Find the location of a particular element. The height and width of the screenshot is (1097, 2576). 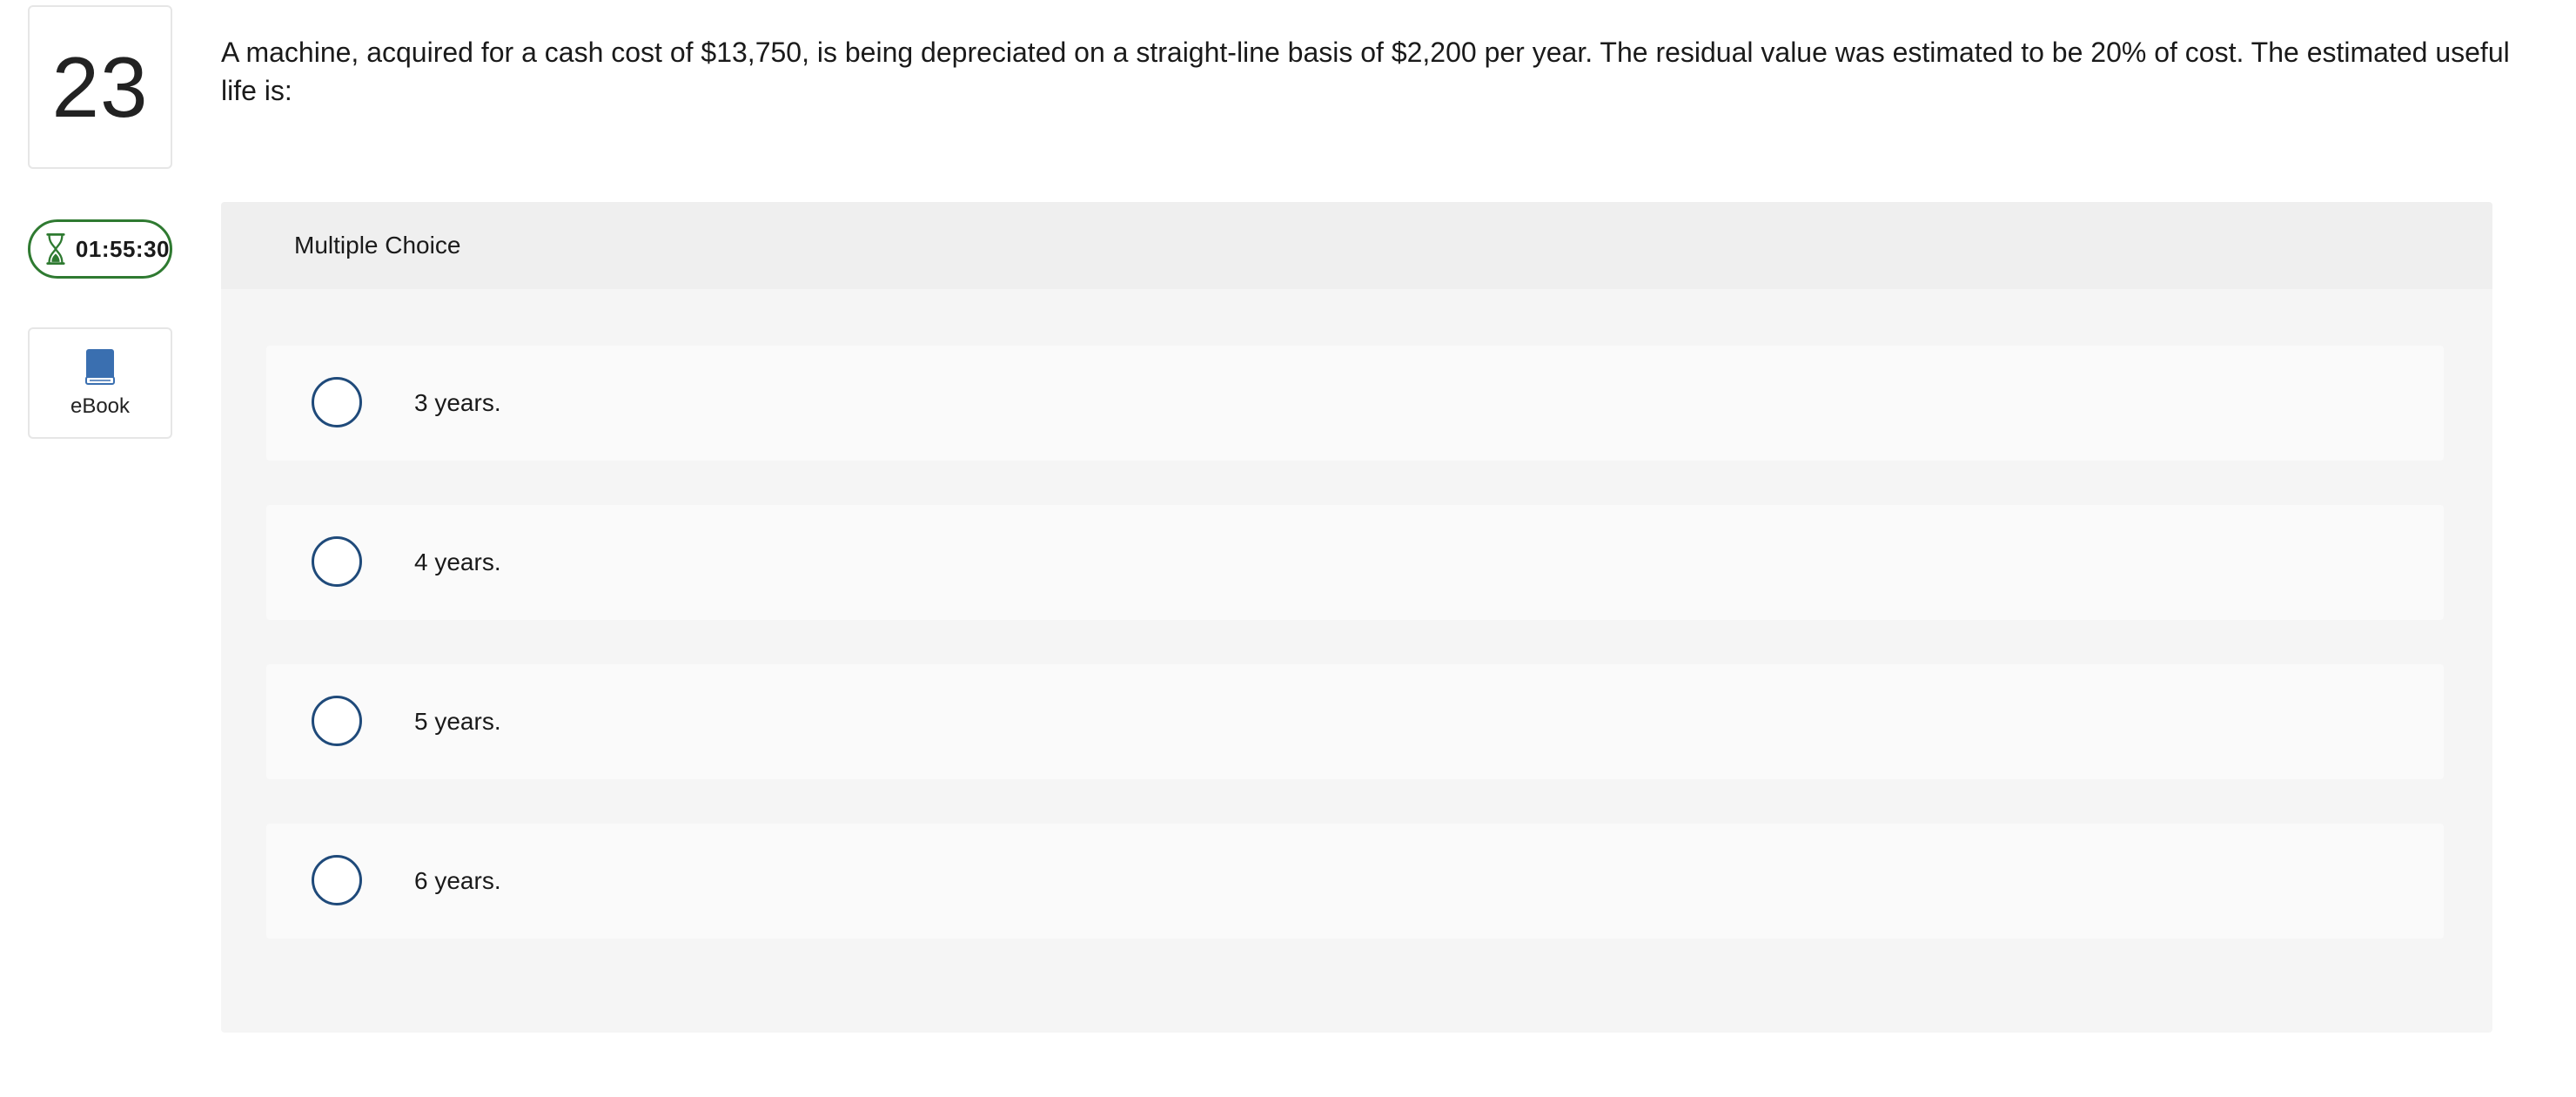

choice-option-4: 6 years. is located at coordinates (1355, 881).